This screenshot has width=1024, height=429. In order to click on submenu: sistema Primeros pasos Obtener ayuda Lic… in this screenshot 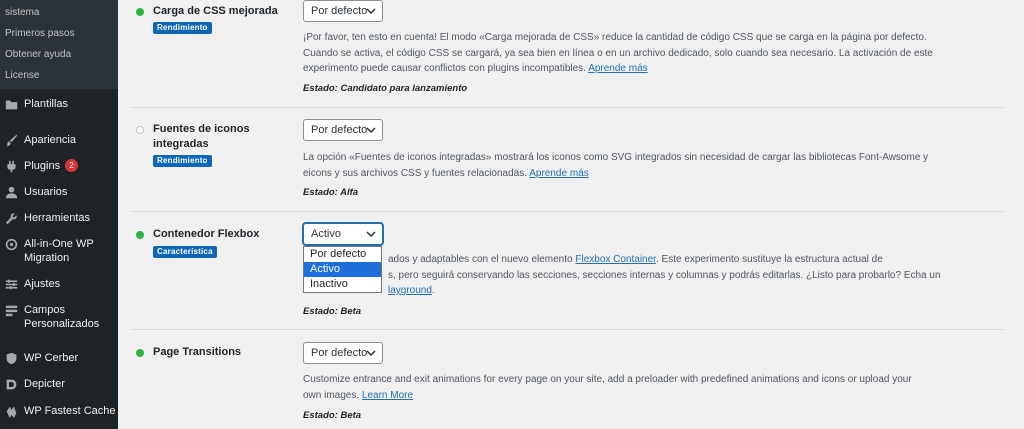, I will do `click(59, 44)`.